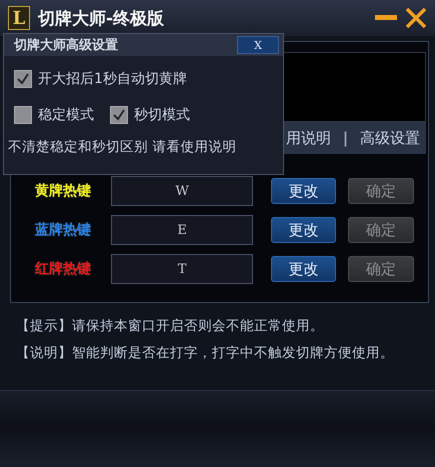 Image resolution: width=435 pixels, height=467 pixels. Describe the element at coordinates (182, 230) in the screenshot. I see `hotkey-field: E` at that location.